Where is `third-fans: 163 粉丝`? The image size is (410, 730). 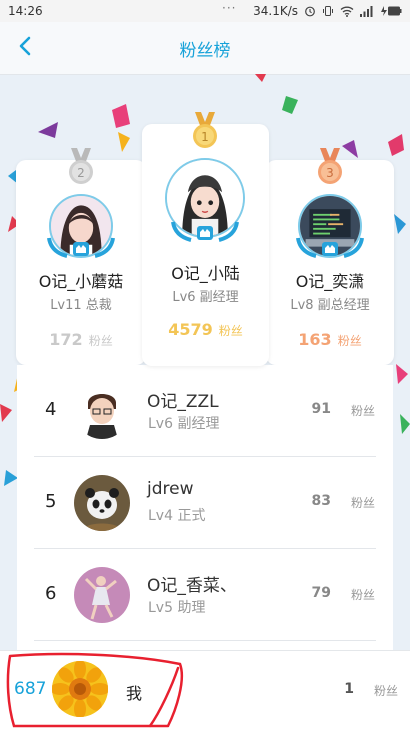
third-fans: 163 粉丝 is located at coordinates (330, 339).